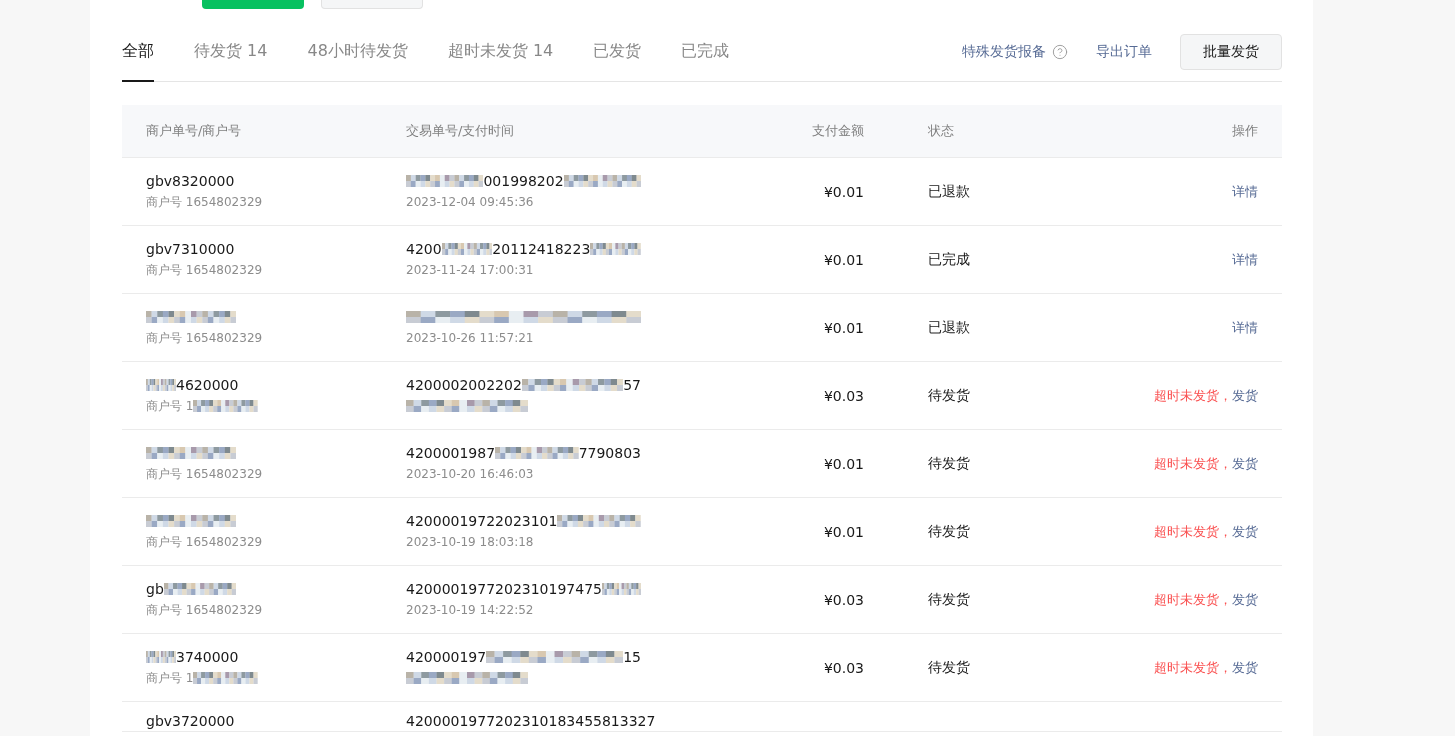 Image resolution: width=1455 pixels, height=736 pixels. What do you see at coordinates (190, 249) in the screenshot?
I see `primary-text: gbv7310000` at bounding box center [190, 249].